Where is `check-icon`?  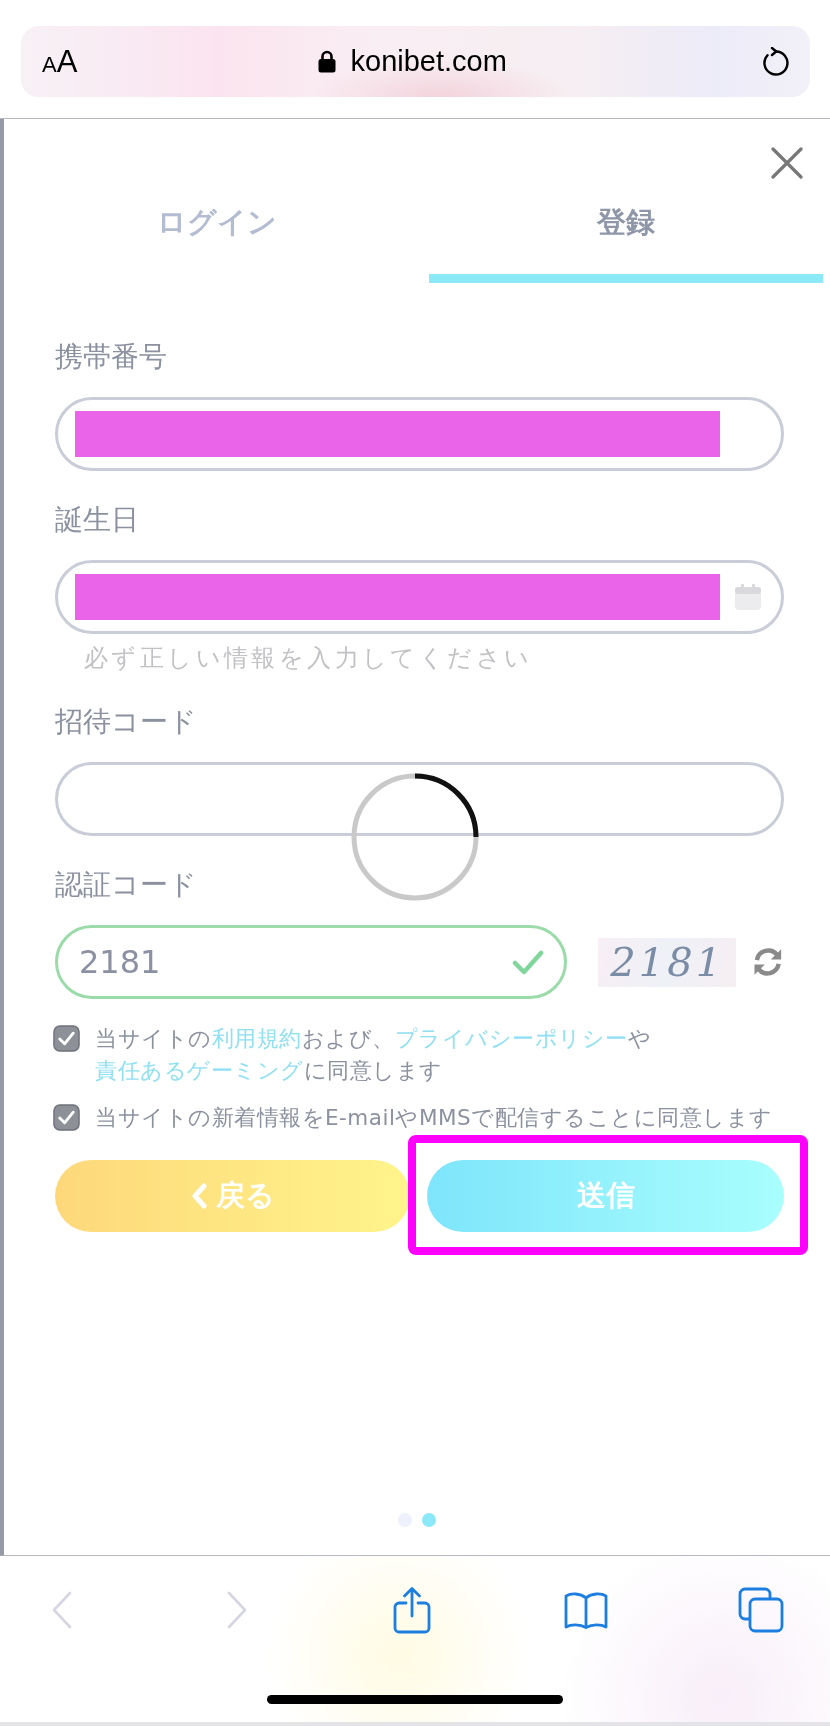 check-icon is located at coordinates (528, 962).